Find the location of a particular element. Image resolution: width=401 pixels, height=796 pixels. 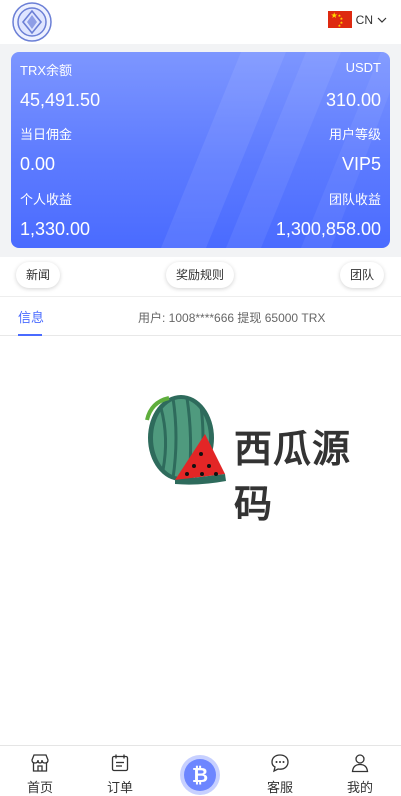

user-level-value: VIP5 is located at coordinates (361, 164).